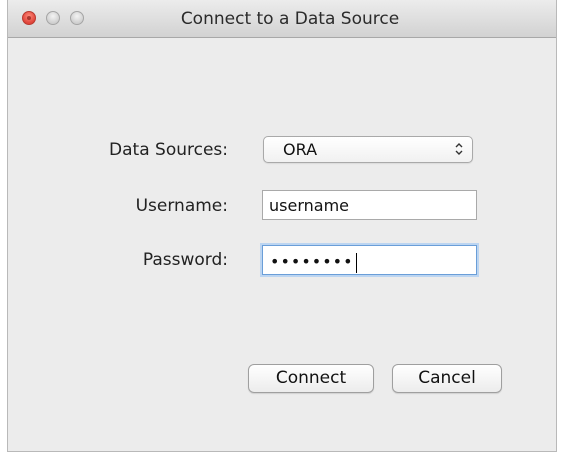 The height and width of the screenshot is (458, 562). Describe the element at coordinates (311, 378) in the screenshot. I see `connect-button: Connect` at that location.